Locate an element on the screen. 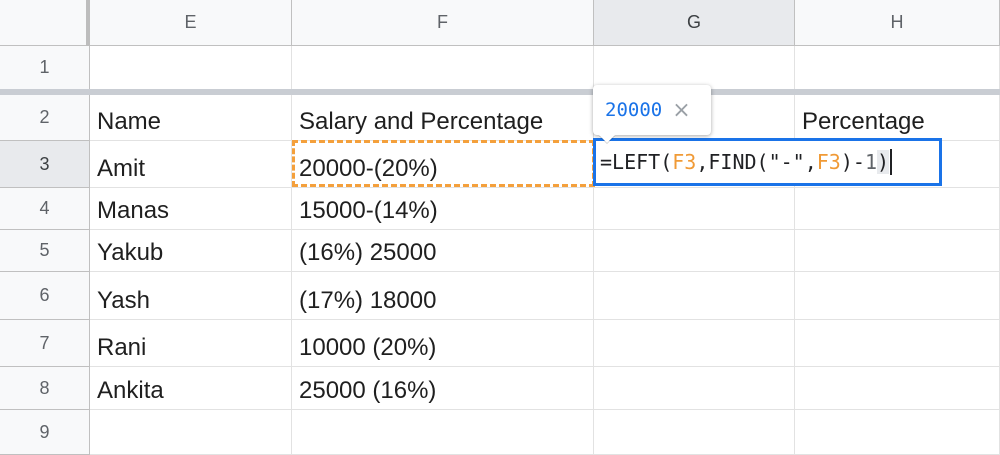 The width and height of the screenshot is (1000, 455). cell-e8: Ankita is located at coordinates (191, 388).